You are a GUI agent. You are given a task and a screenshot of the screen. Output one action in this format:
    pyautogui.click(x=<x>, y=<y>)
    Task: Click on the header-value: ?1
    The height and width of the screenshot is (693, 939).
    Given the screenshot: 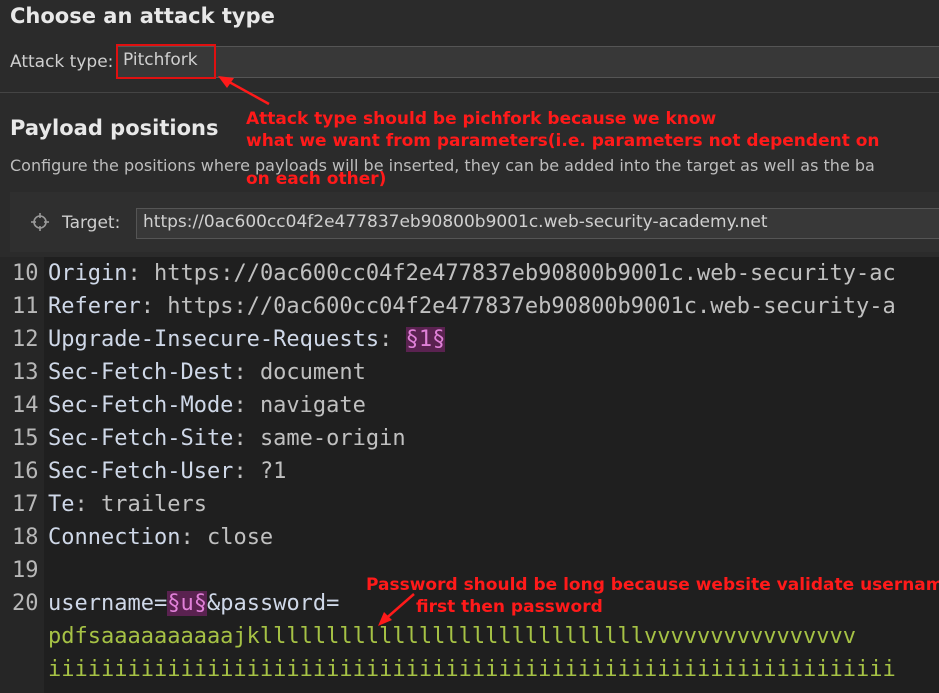 What is the action you would take?
    pyautogui.click(x=273, y=471)
    